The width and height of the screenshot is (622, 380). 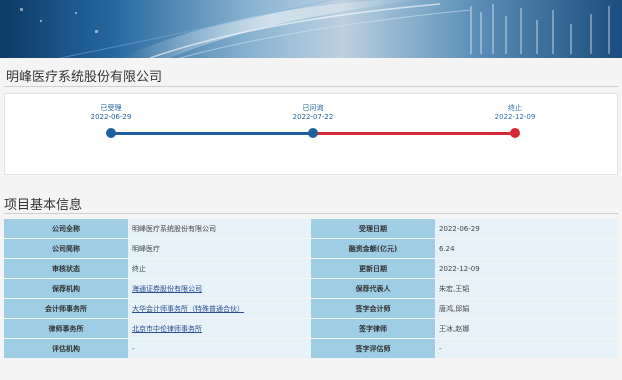 I want to click on value-accounting-firm: 大华会计师事务所（特殊普通合伙）, so click(x=219, y=308).